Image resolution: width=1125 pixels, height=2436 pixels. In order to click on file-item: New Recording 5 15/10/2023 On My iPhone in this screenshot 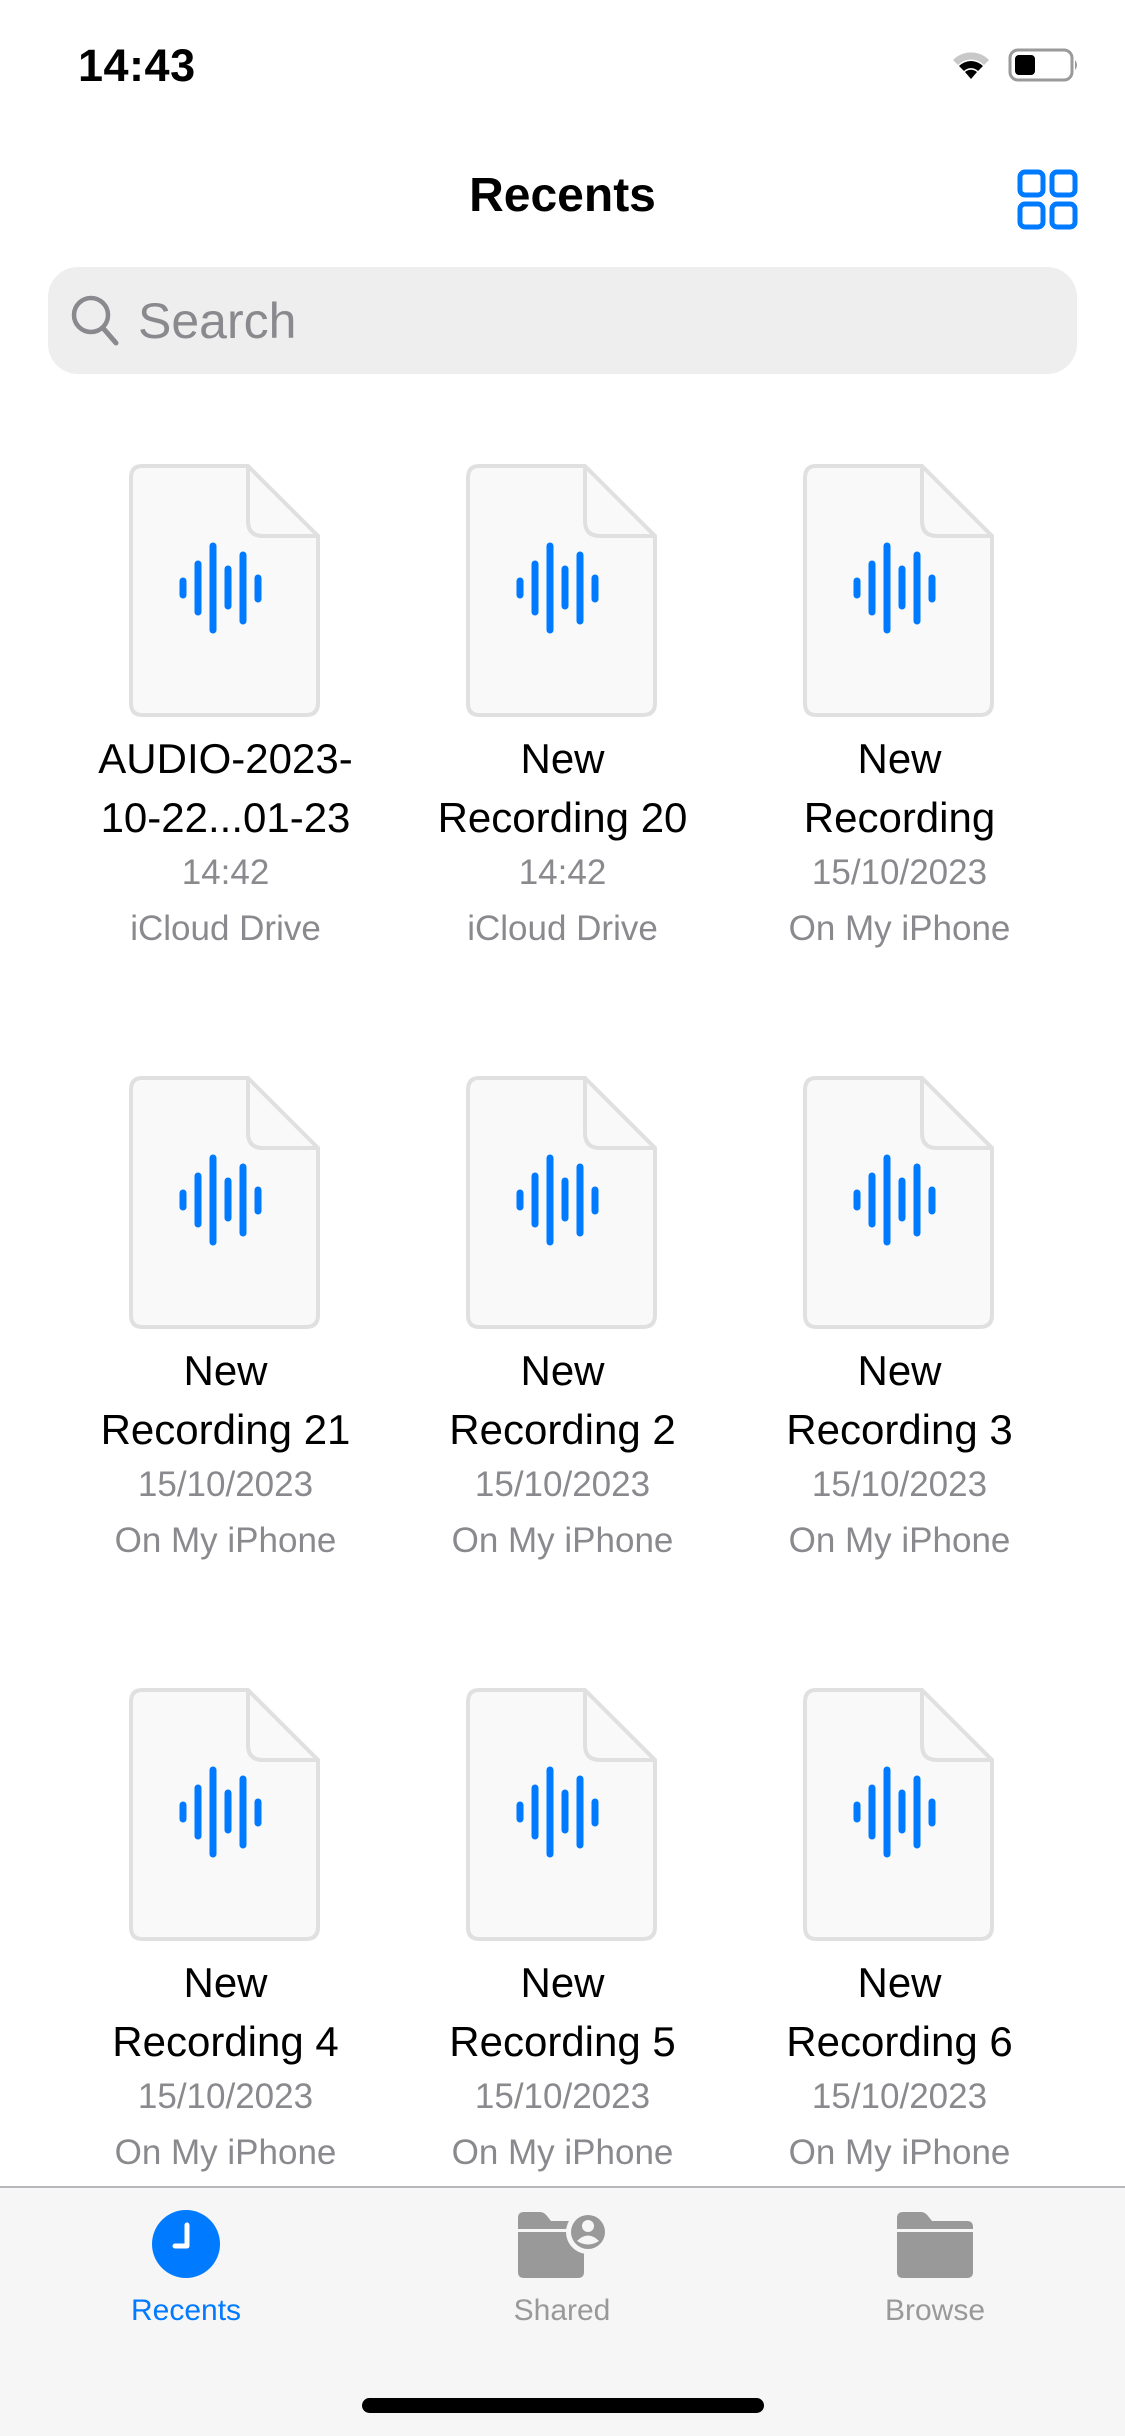, I will do `click(562, 1934)`.